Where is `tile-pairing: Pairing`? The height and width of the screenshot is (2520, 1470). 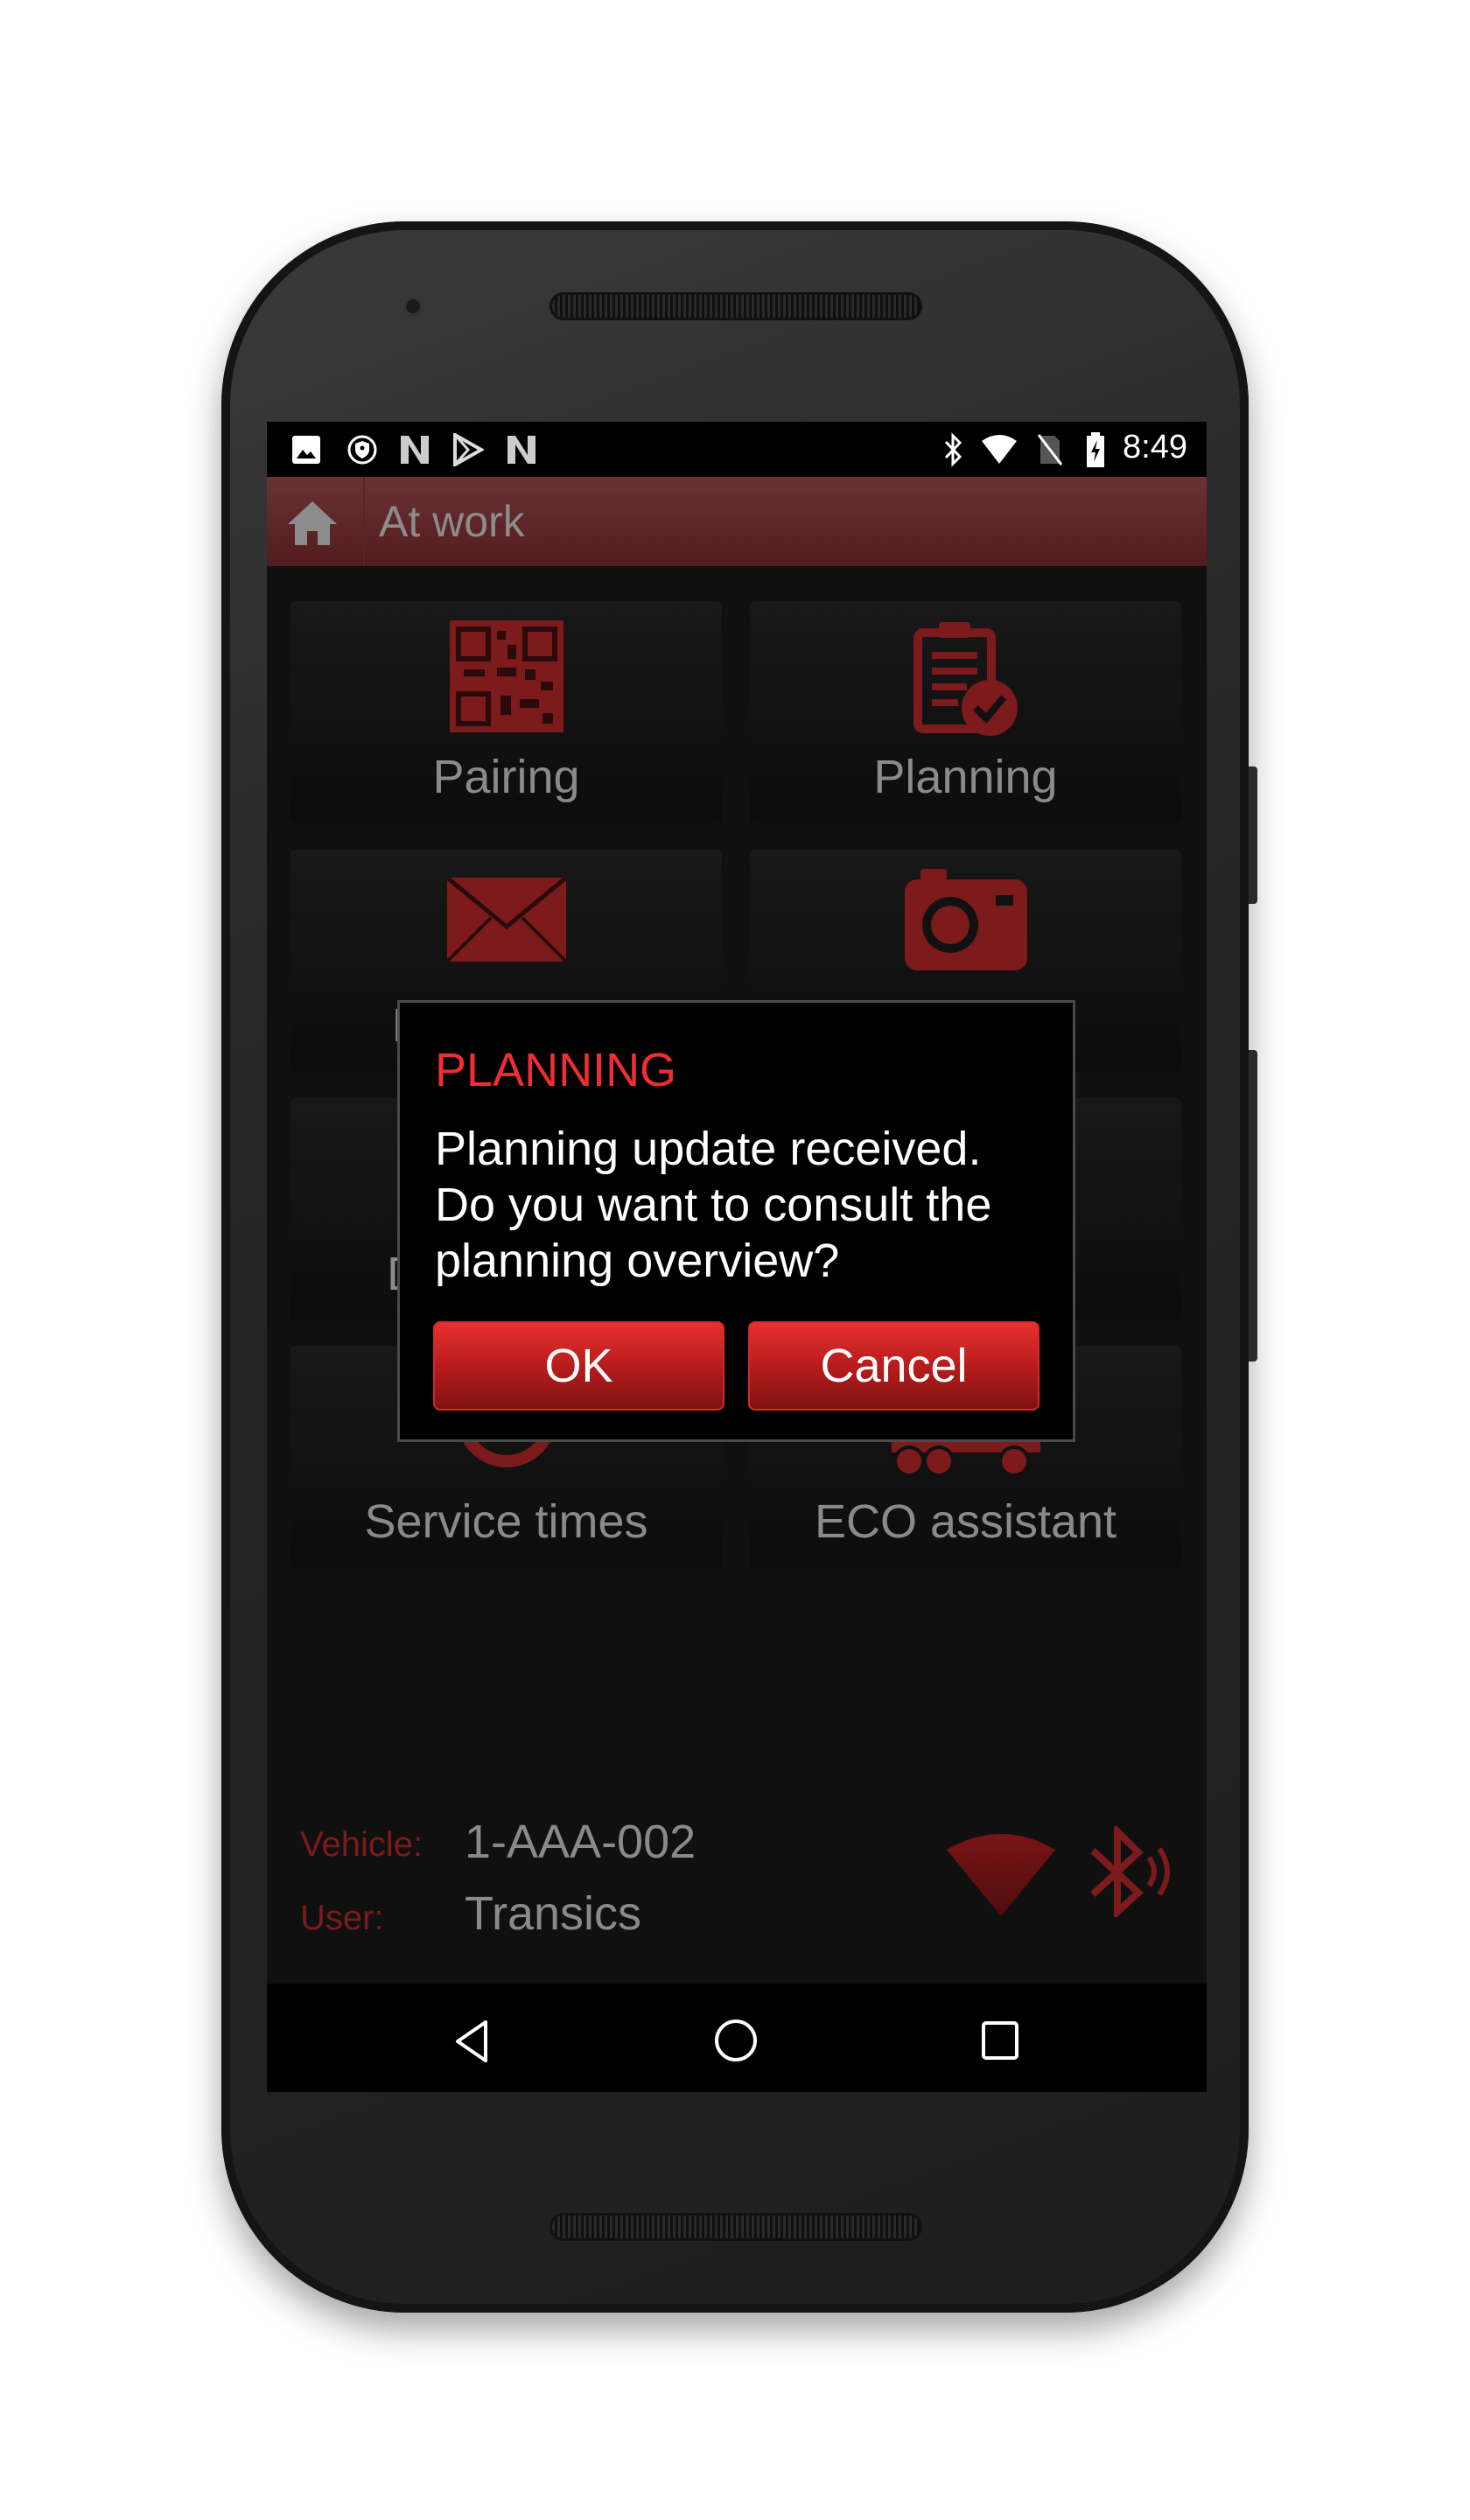 tile-pairing: Pairing is located at coordinates (506, 712).